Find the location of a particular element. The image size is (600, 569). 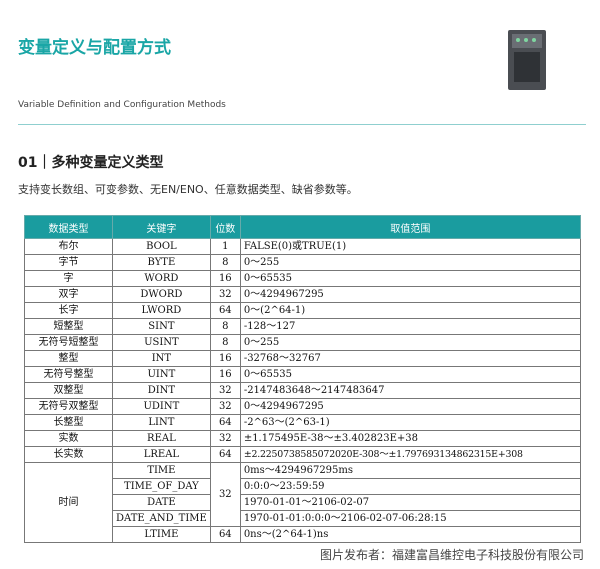

cell-type: 无符号整型 is located at coordinates (68, 374).